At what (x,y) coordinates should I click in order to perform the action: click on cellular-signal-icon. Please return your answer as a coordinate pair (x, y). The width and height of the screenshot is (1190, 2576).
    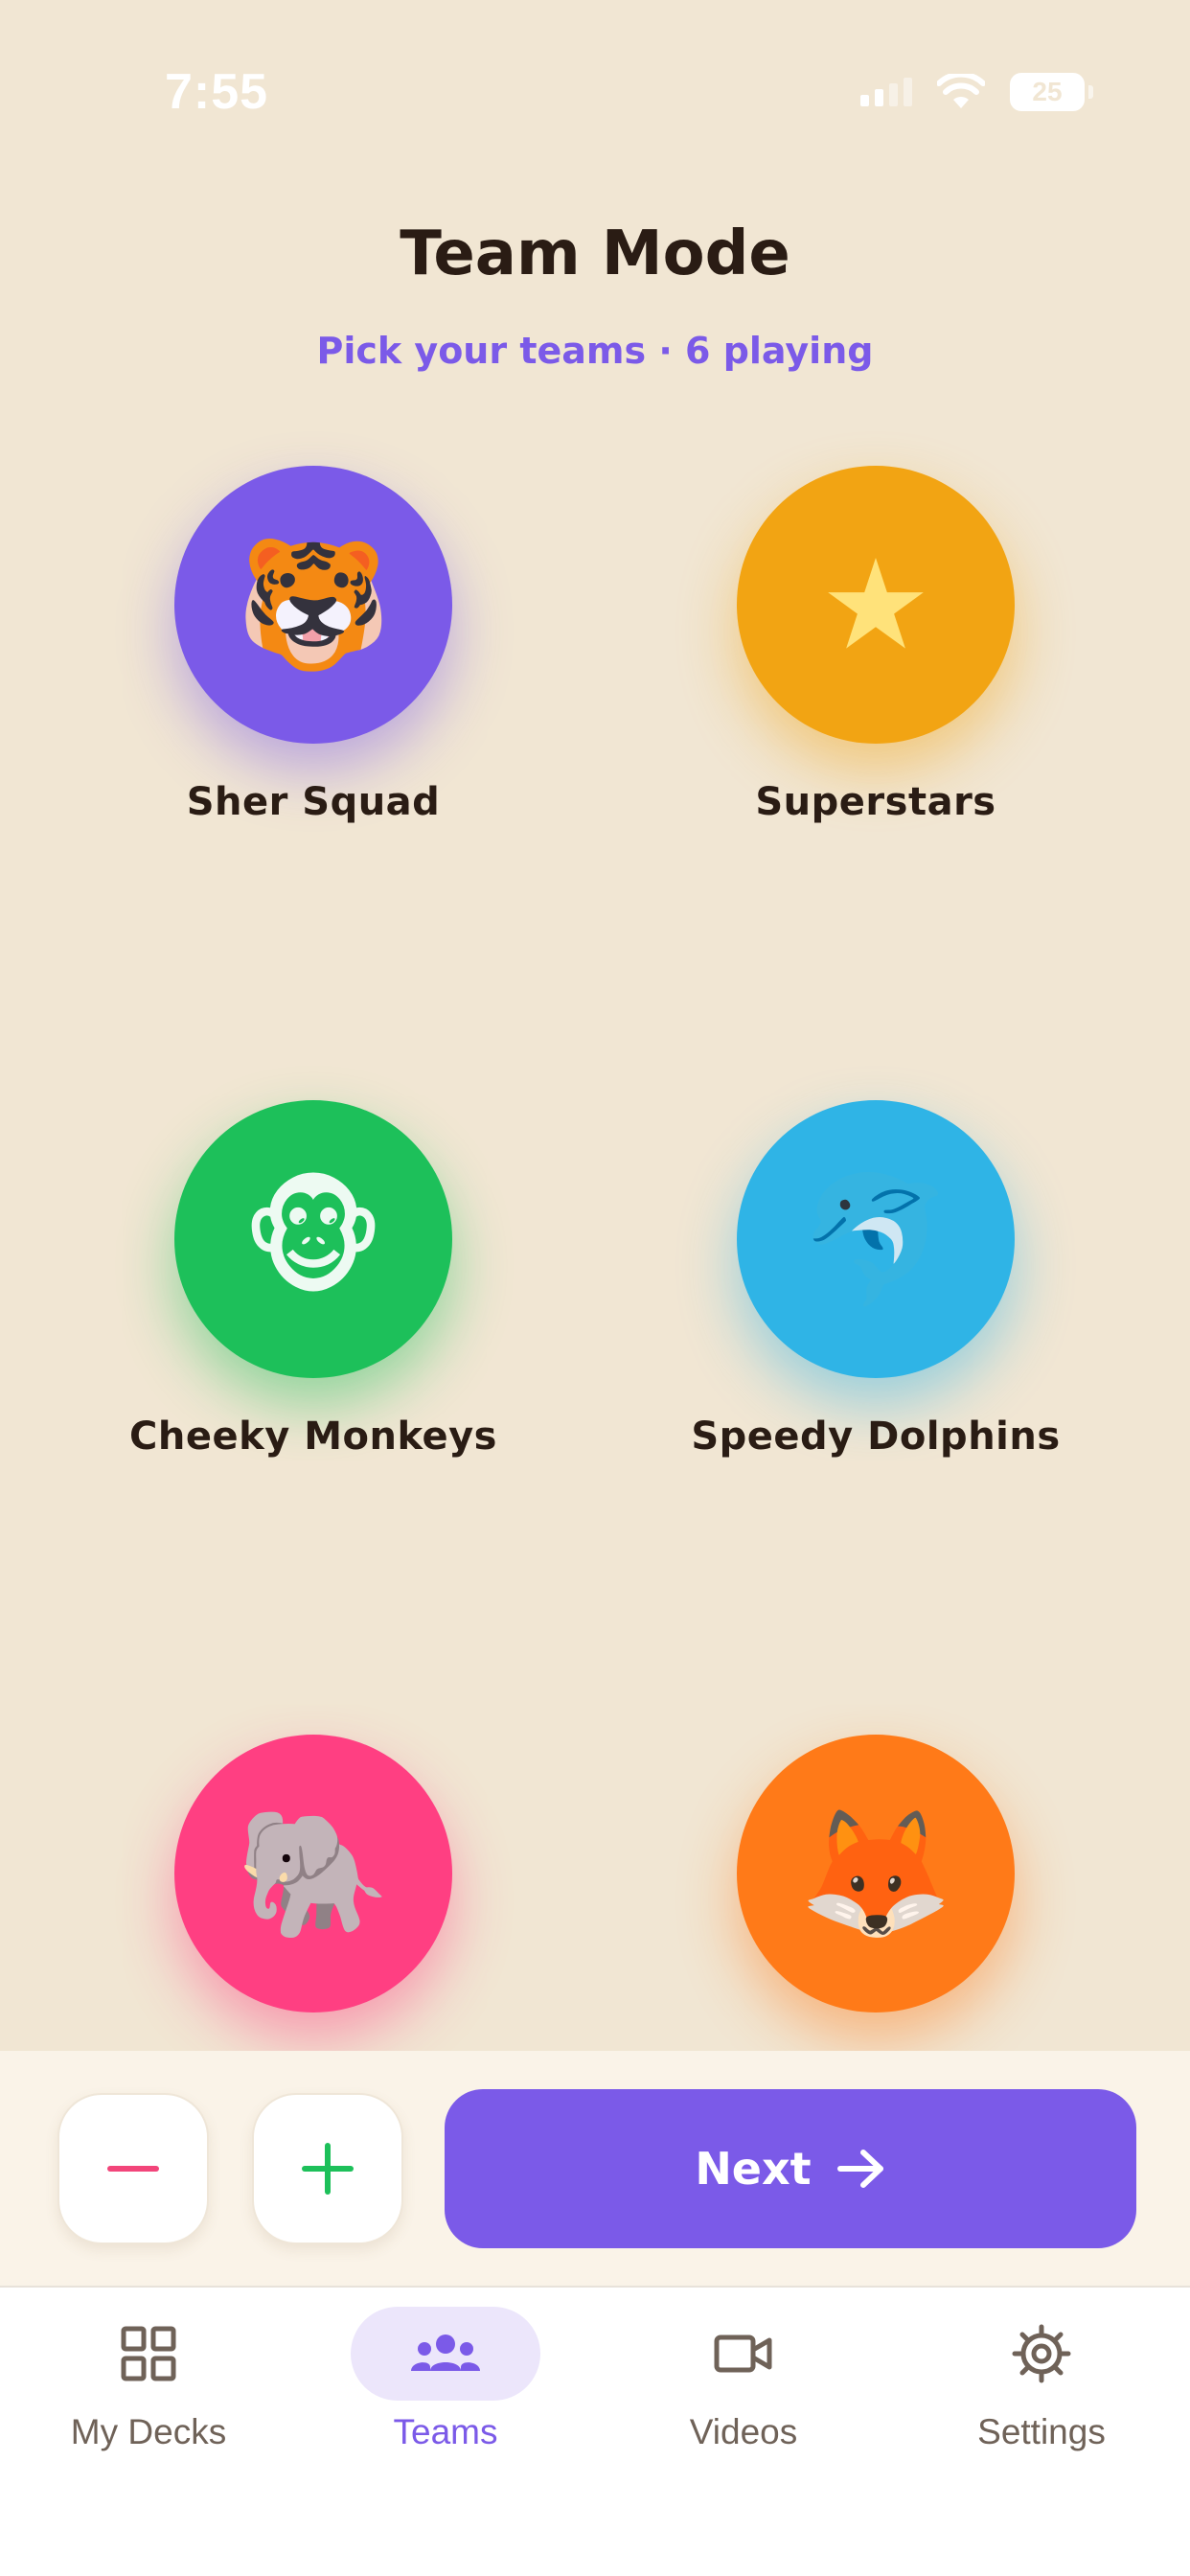
    Looking at the image, I should click on (886, 92).